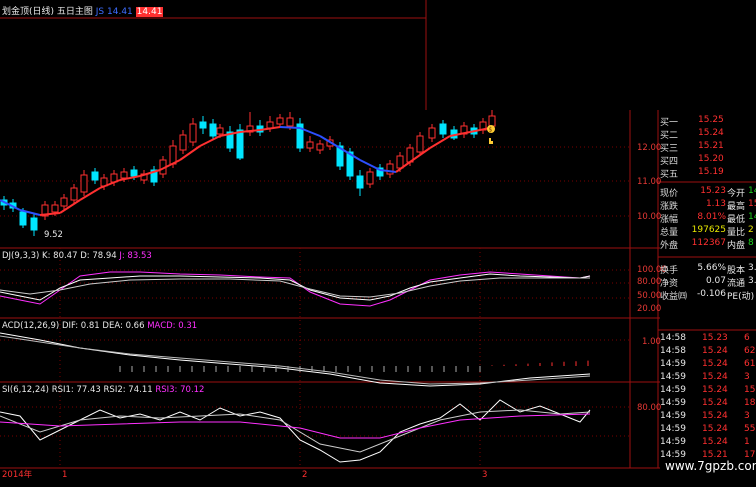 This screenshot has height=487, width=756. I want to click on kdj-tick-20: 20.00, so click(649, 309).